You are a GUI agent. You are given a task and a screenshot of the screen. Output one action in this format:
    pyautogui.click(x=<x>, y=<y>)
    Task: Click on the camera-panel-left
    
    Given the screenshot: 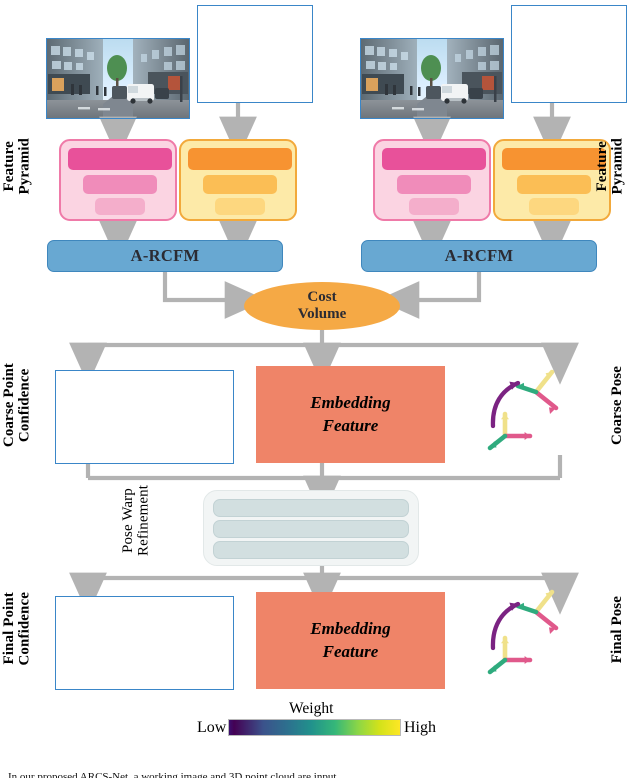 What is the action you would take?
    pyautogui.click(x=118, y=78)
    